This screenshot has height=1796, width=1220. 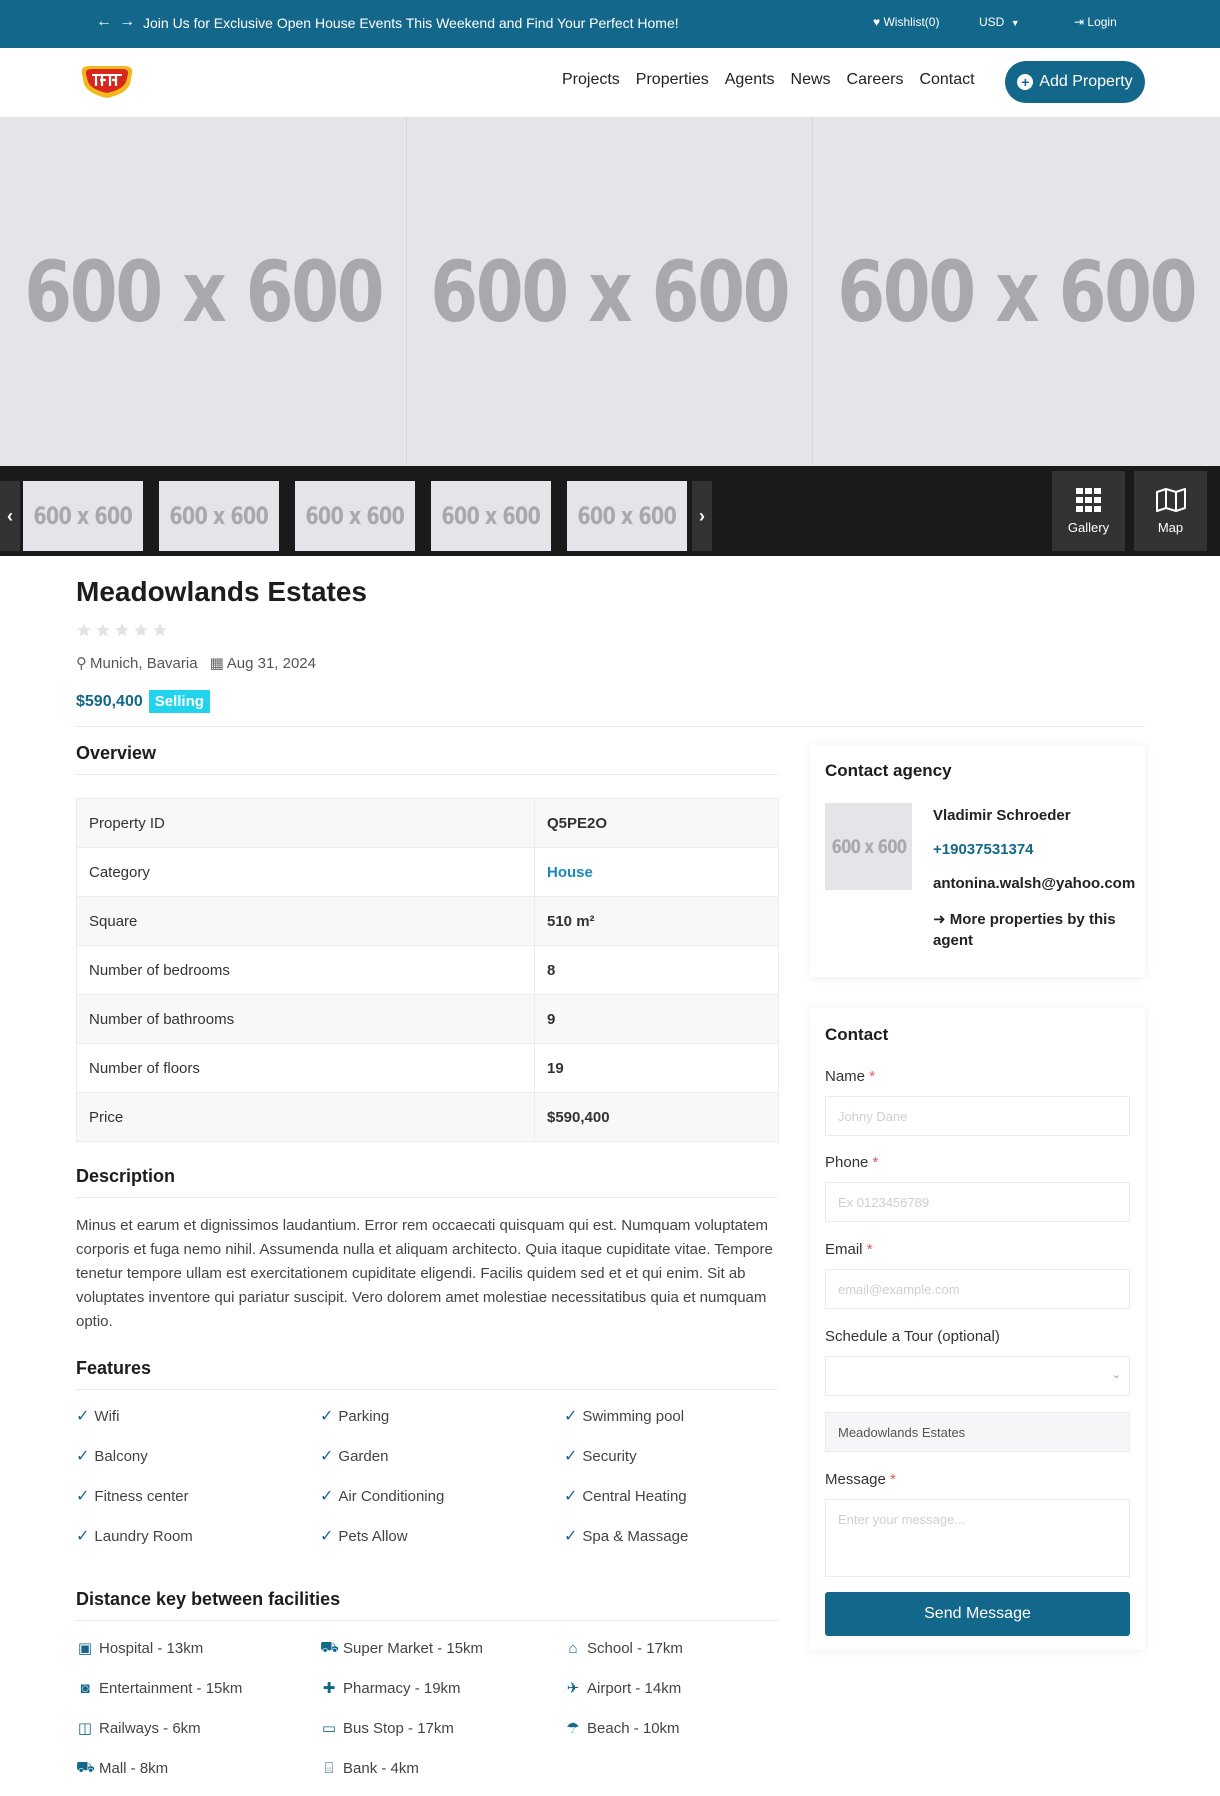 I want to click on feature-label: Air Conditioning, so click(x=391, y=1496).